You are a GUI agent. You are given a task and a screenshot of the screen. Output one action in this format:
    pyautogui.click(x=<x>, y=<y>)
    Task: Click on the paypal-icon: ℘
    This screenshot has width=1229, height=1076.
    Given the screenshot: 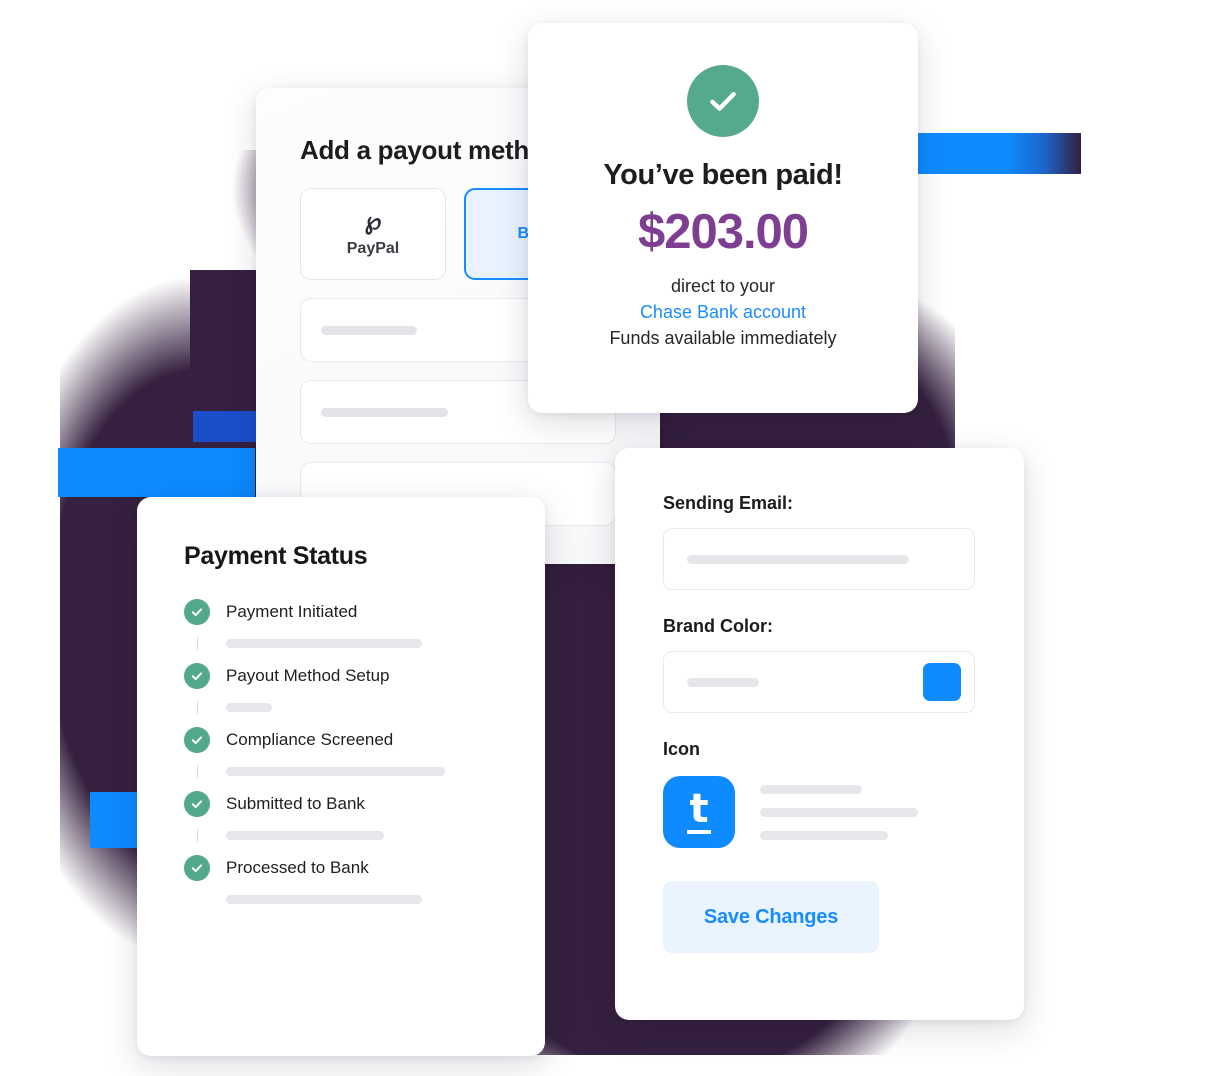 What is the action you would take?
    pyautogui.click(x=373, y=221)
    